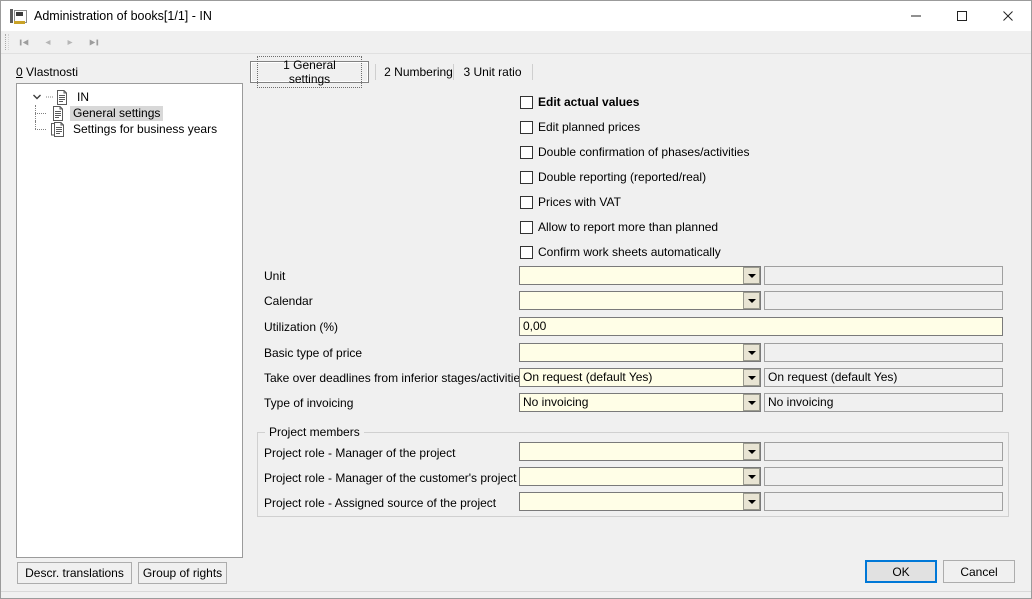 This screenshot has width=1032, height=599. I want to click on window-title: Administration of books[1/1] - IN, so click(123, 16).